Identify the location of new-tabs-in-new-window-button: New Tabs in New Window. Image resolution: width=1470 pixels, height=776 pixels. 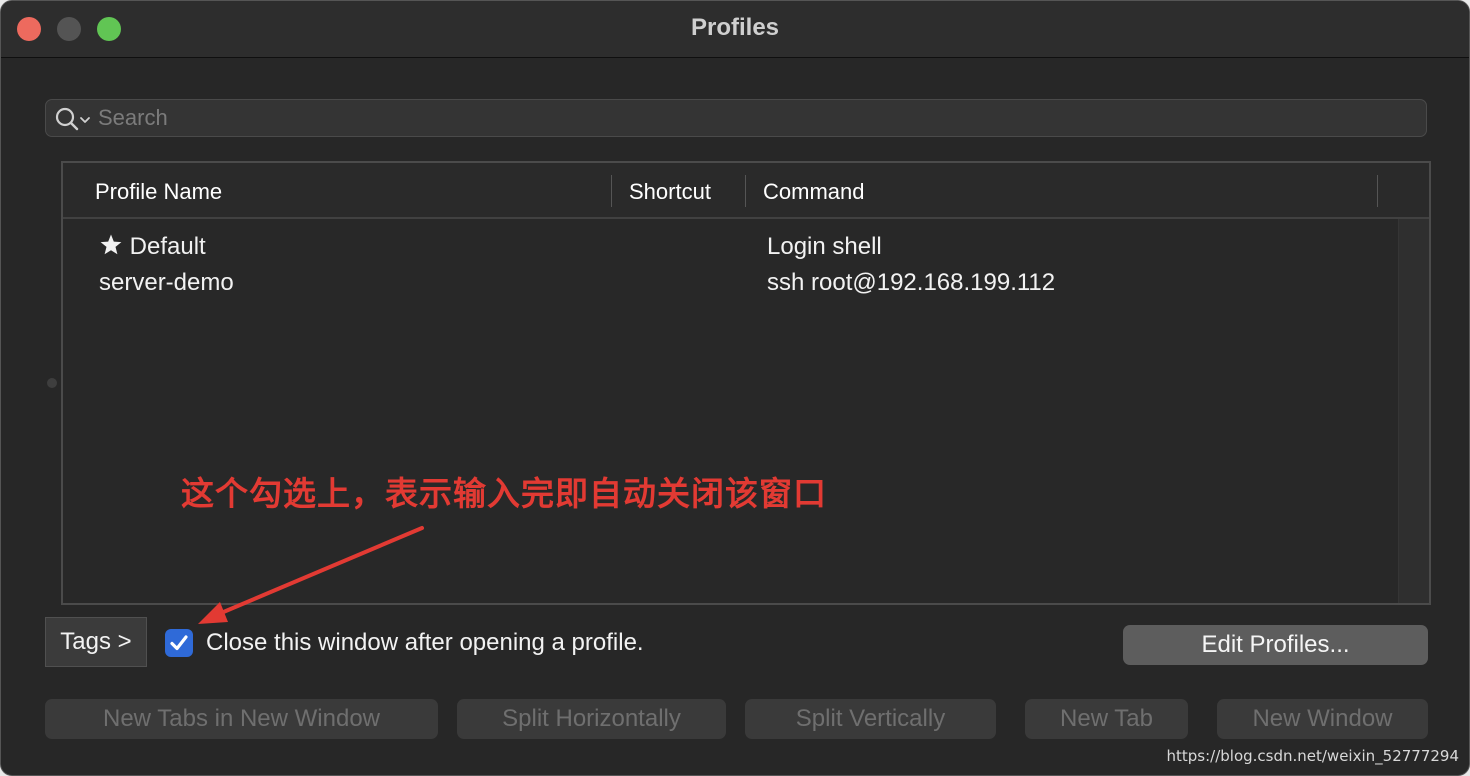
(241, 719).